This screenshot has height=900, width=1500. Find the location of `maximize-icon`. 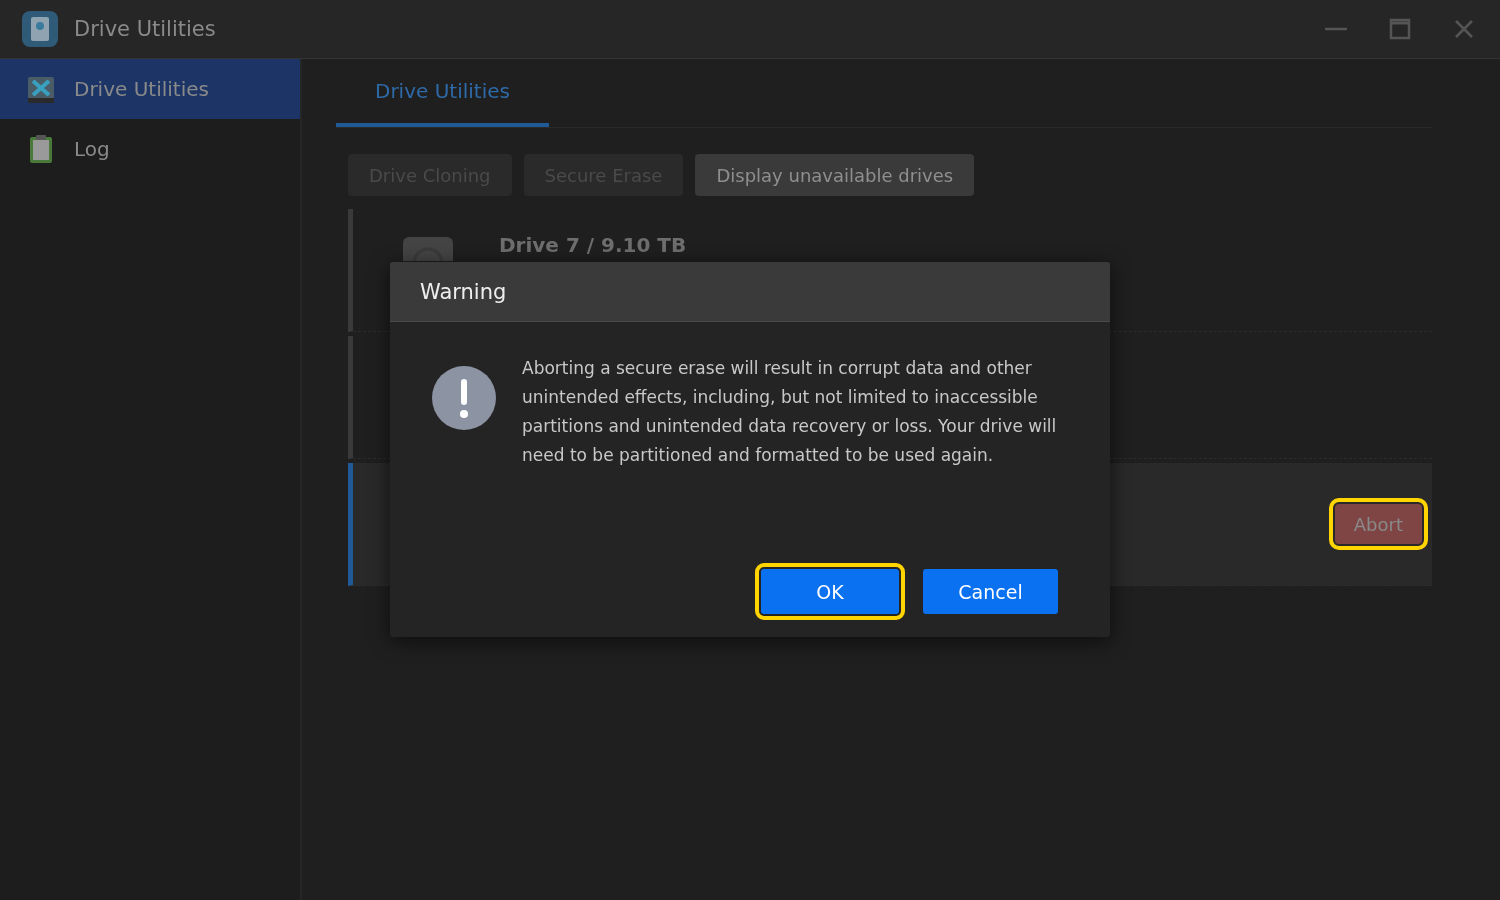

maximize-icon is located at coordinates (1400, 29).